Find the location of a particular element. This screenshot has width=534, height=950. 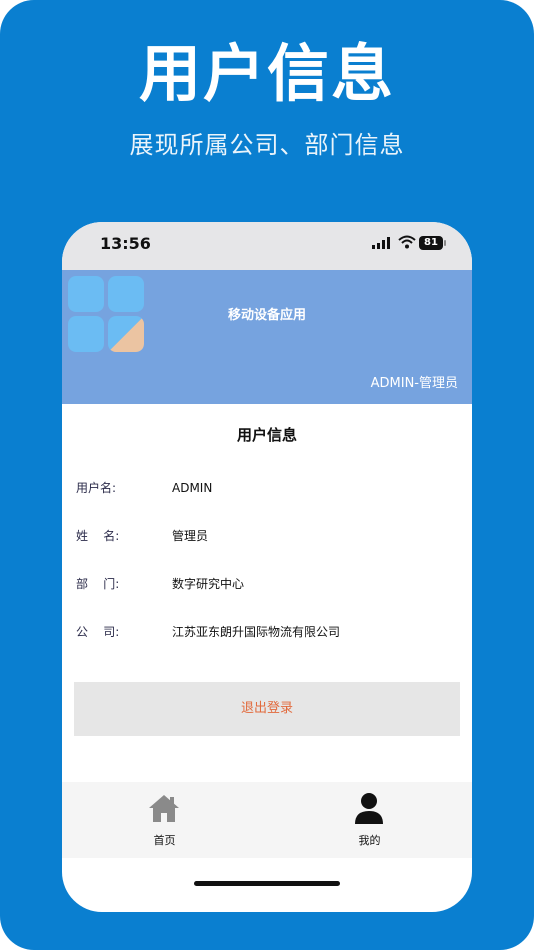

tab-label: 我的 is located at coordinates (369, 840).